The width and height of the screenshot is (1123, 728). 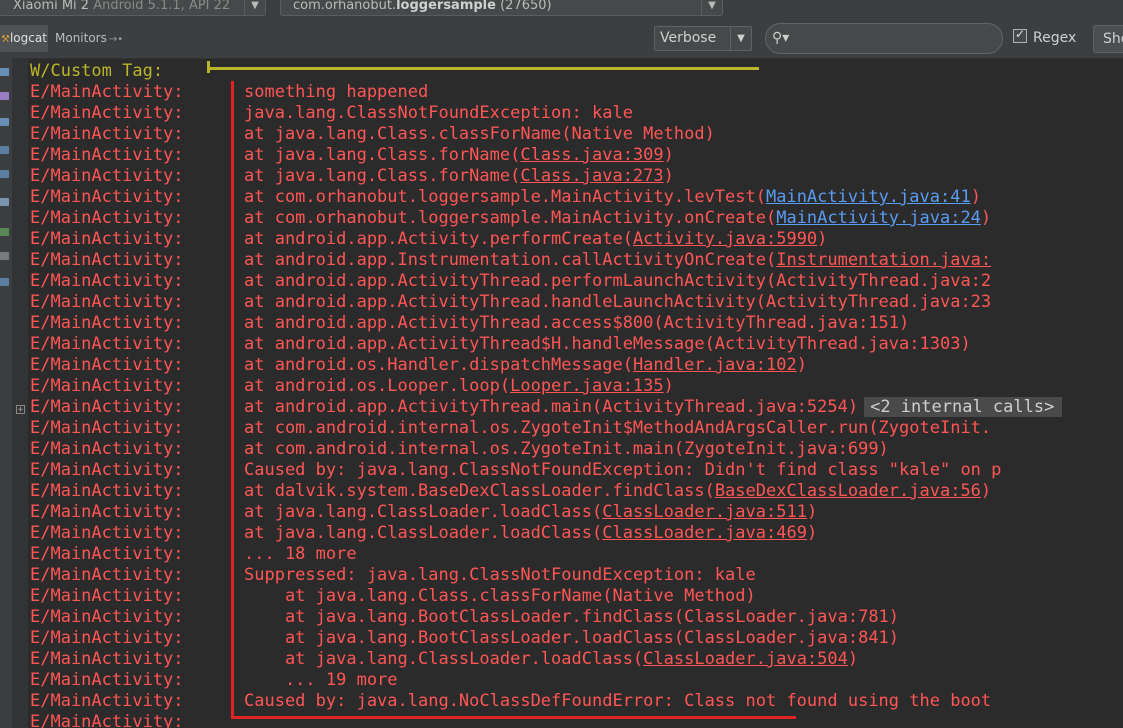 I want to click on checkmark-icon: ✓, so click(x=1020, y=34).